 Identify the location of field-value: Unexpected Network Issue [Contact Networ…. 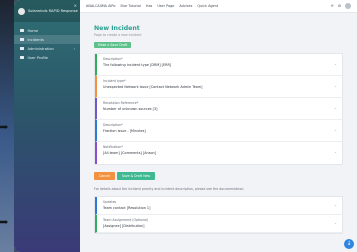
(153, 86).